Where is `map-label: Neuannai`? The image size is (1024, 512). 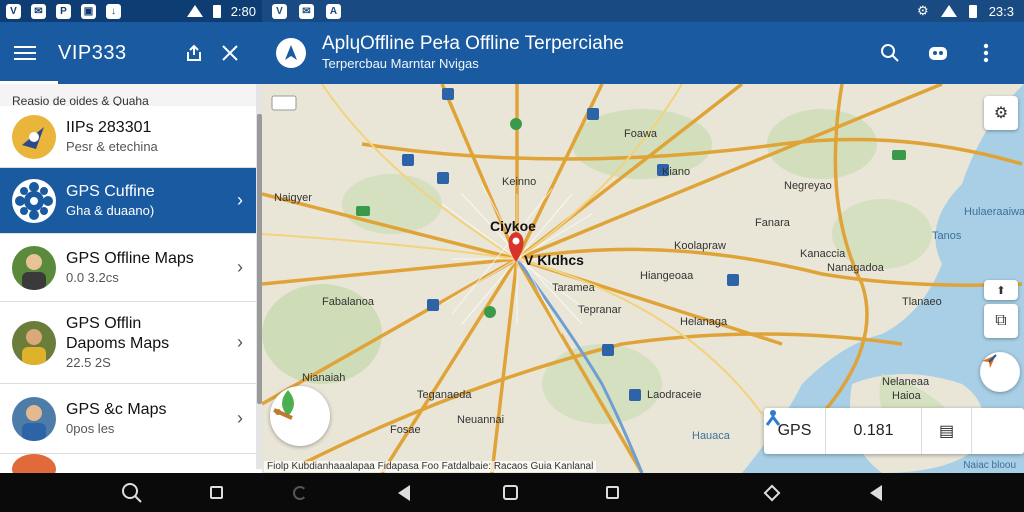
map-label: Neuannai is located at coordinates (481, 420).